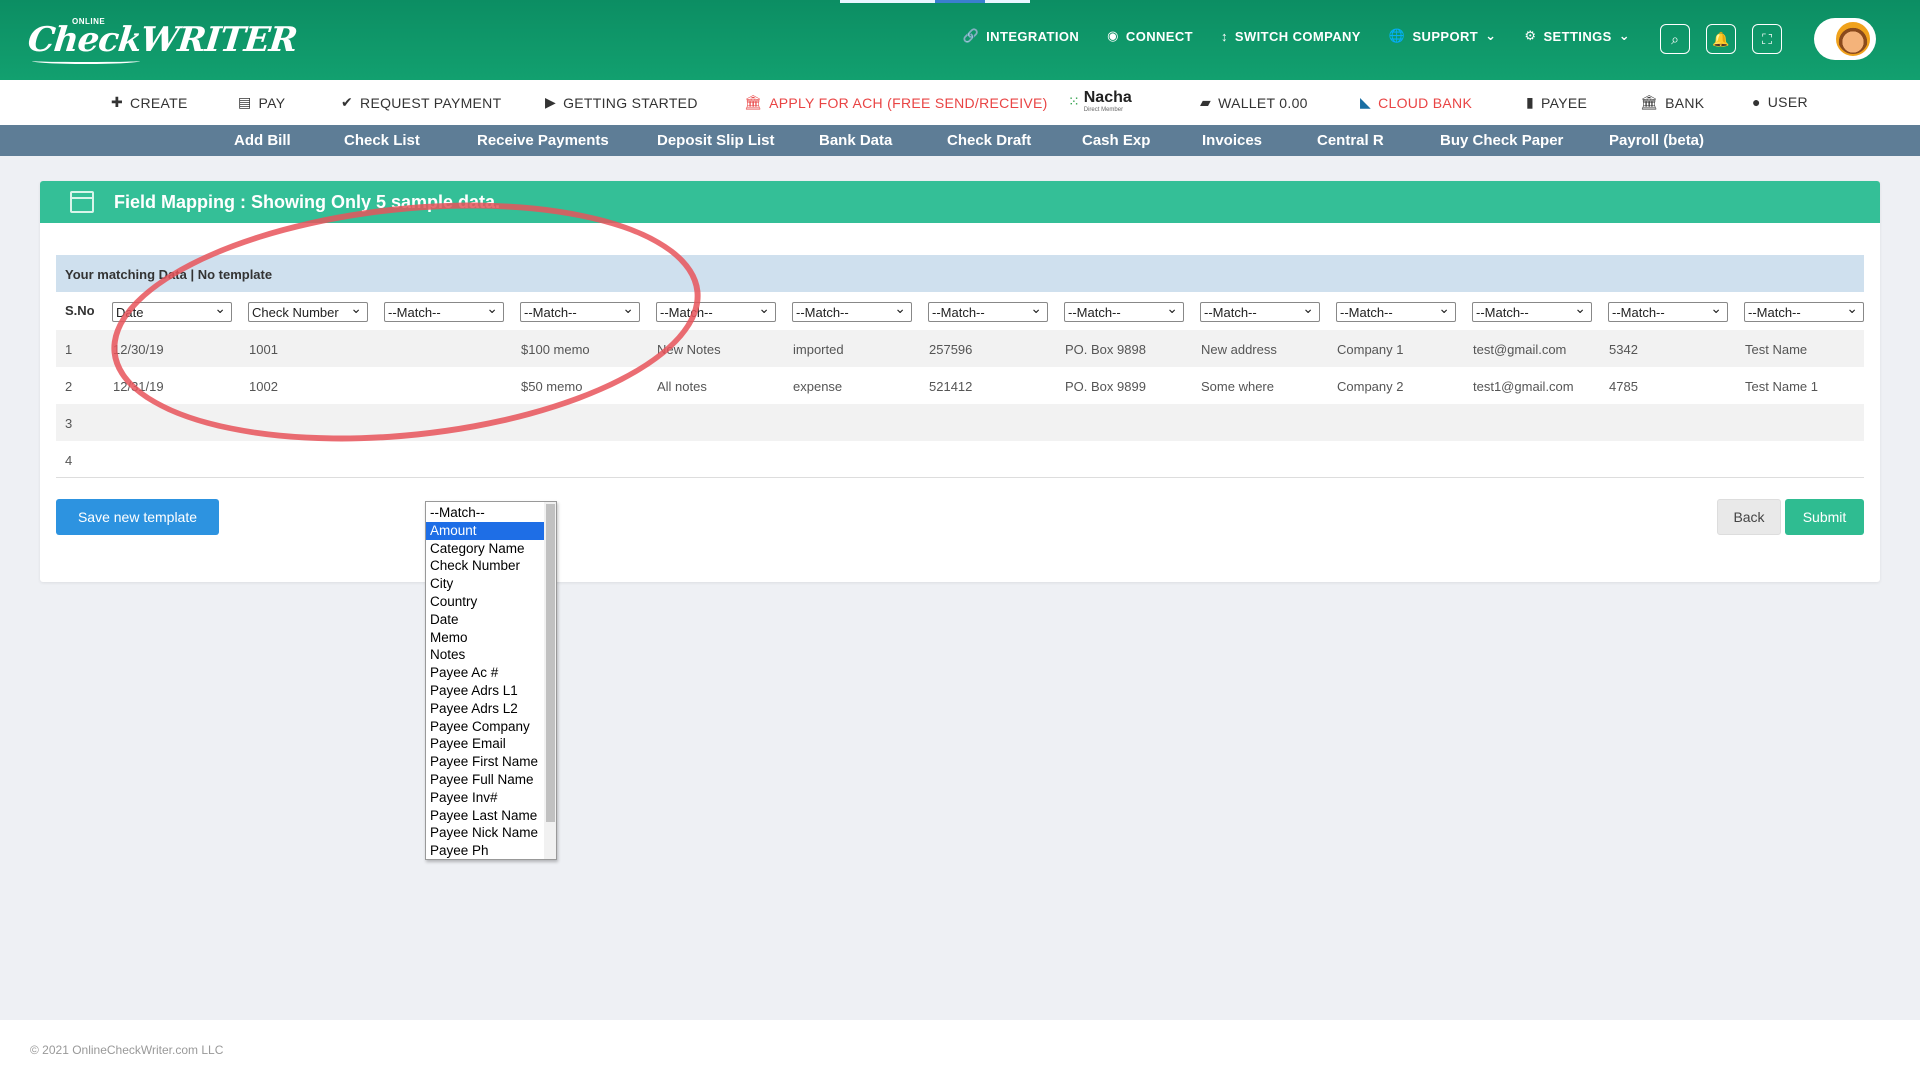 The image size is (1920, 1080). I want to click on dropdown-option: Payee Ac #, so click(491, 673).